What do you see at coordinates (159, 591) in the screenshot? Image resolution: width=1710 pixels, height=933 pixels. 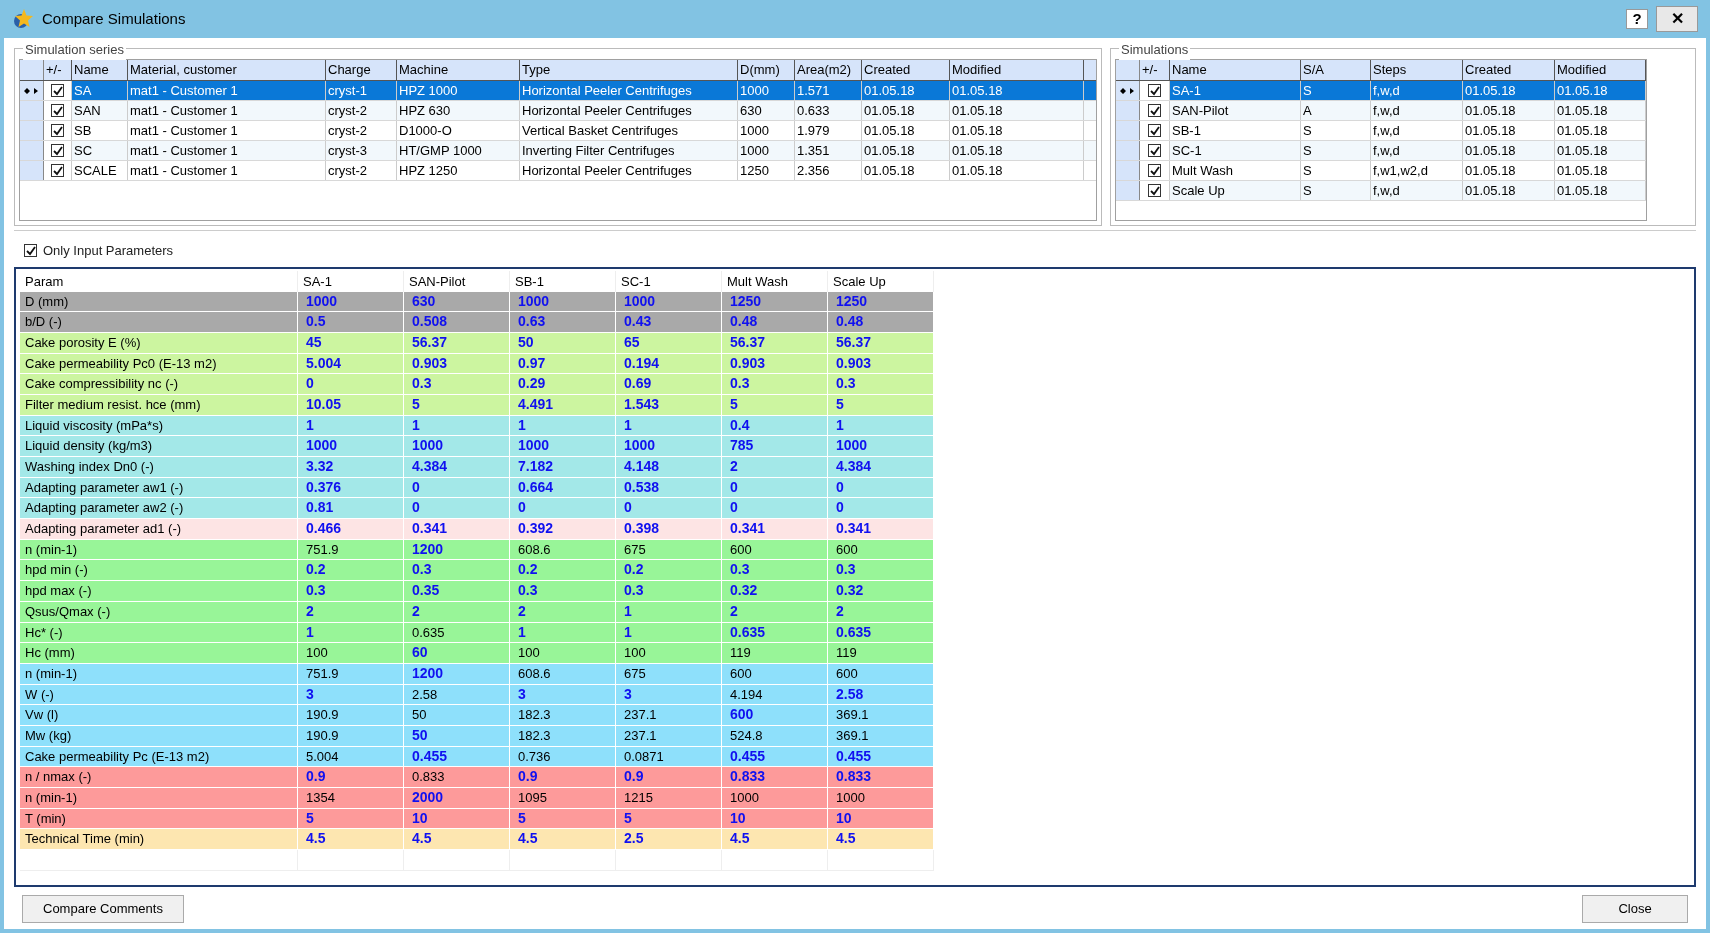 I see `table-cell: hpd max (-)` at bounding box center [159, 591].